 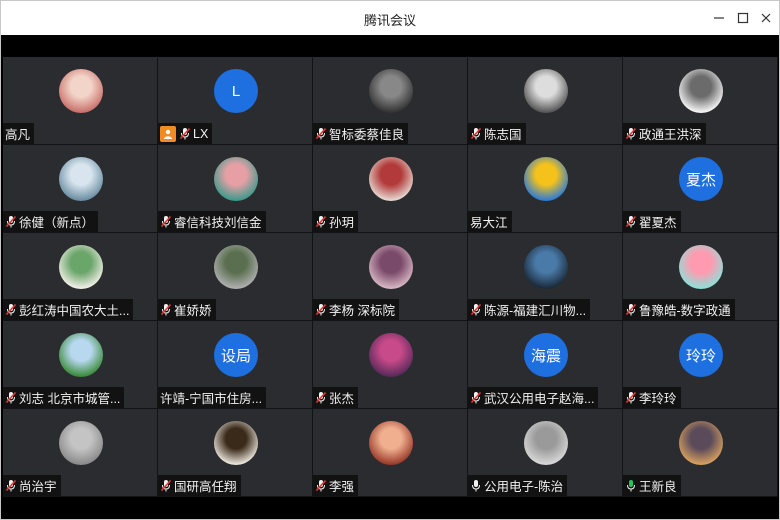 I want to click on participant-name: 李强, so click(x=342, y=487).